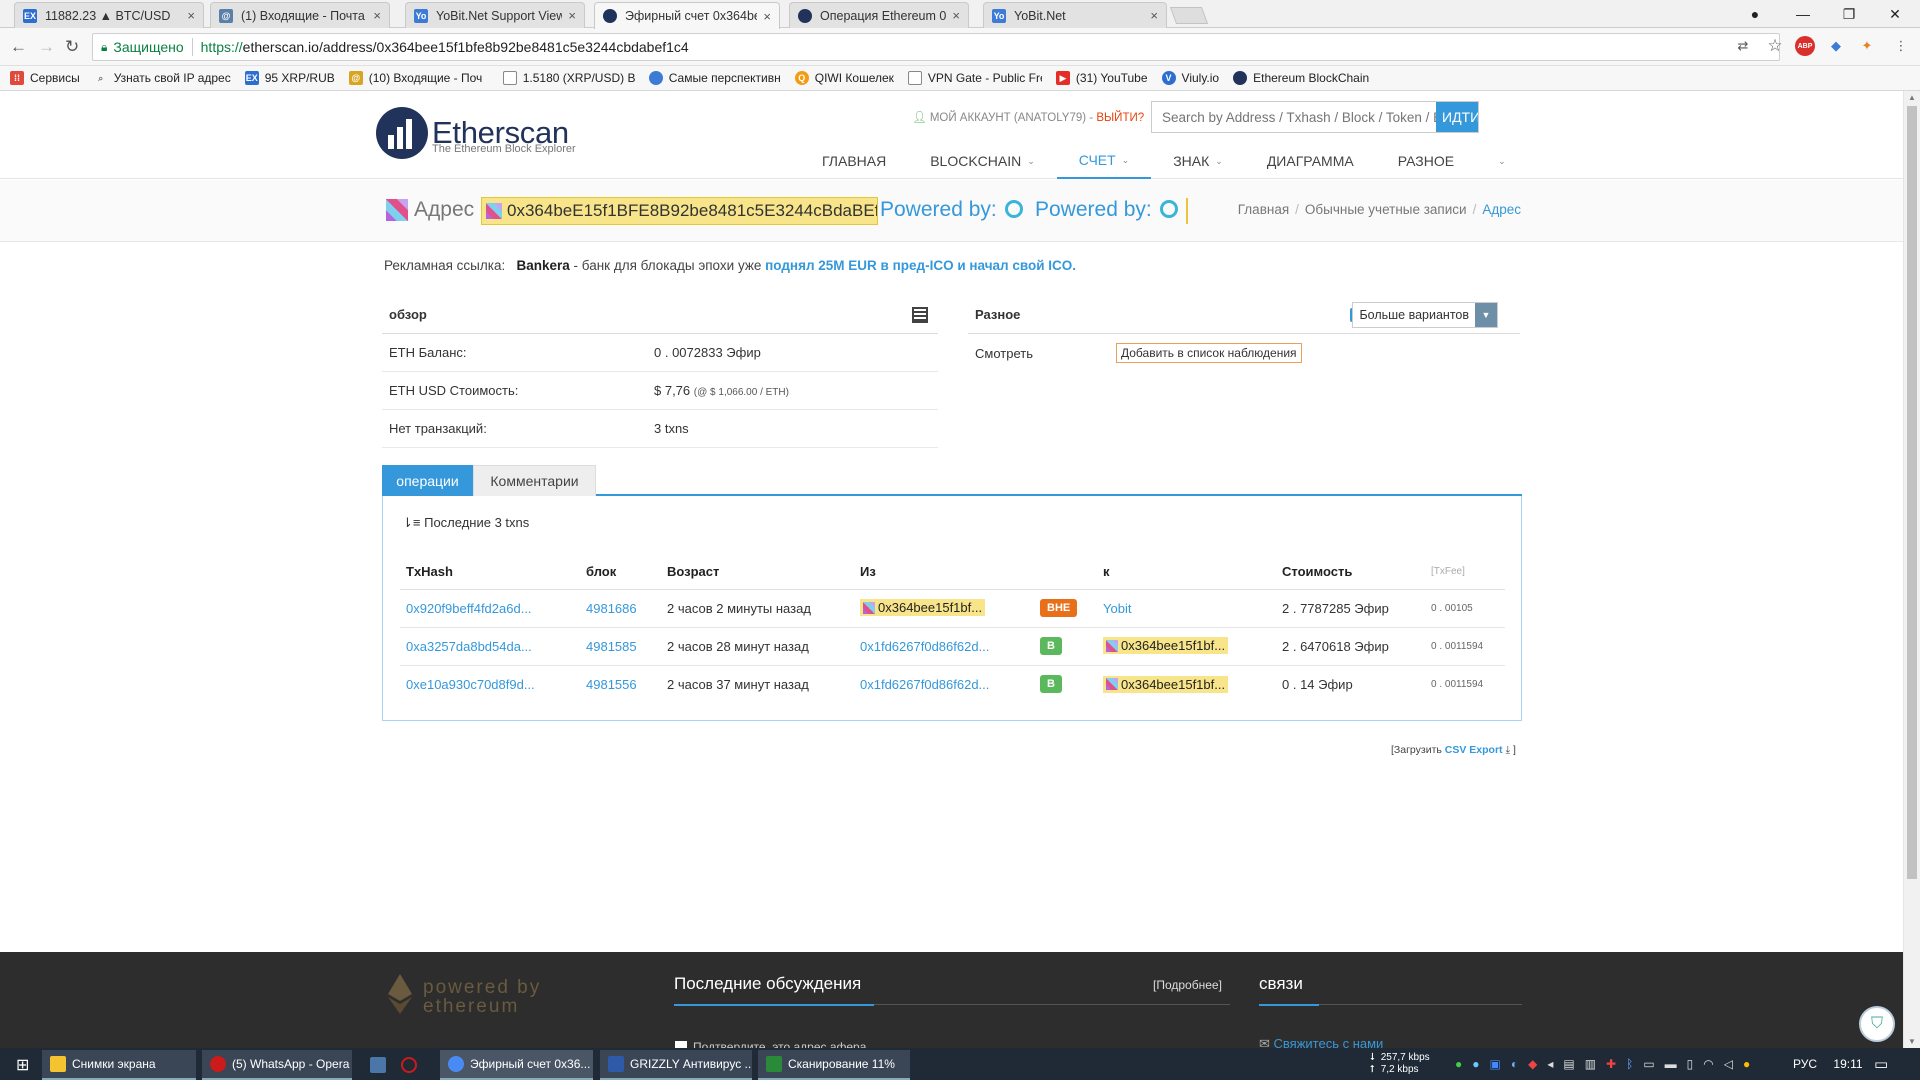 Image resolution: width=1920 pixels, height=1080 pixels. What do you see at coordinates (1532, 1064) in the screenshot?
I see `tray-icon: ◆` at bounding box center [1532, 1064].